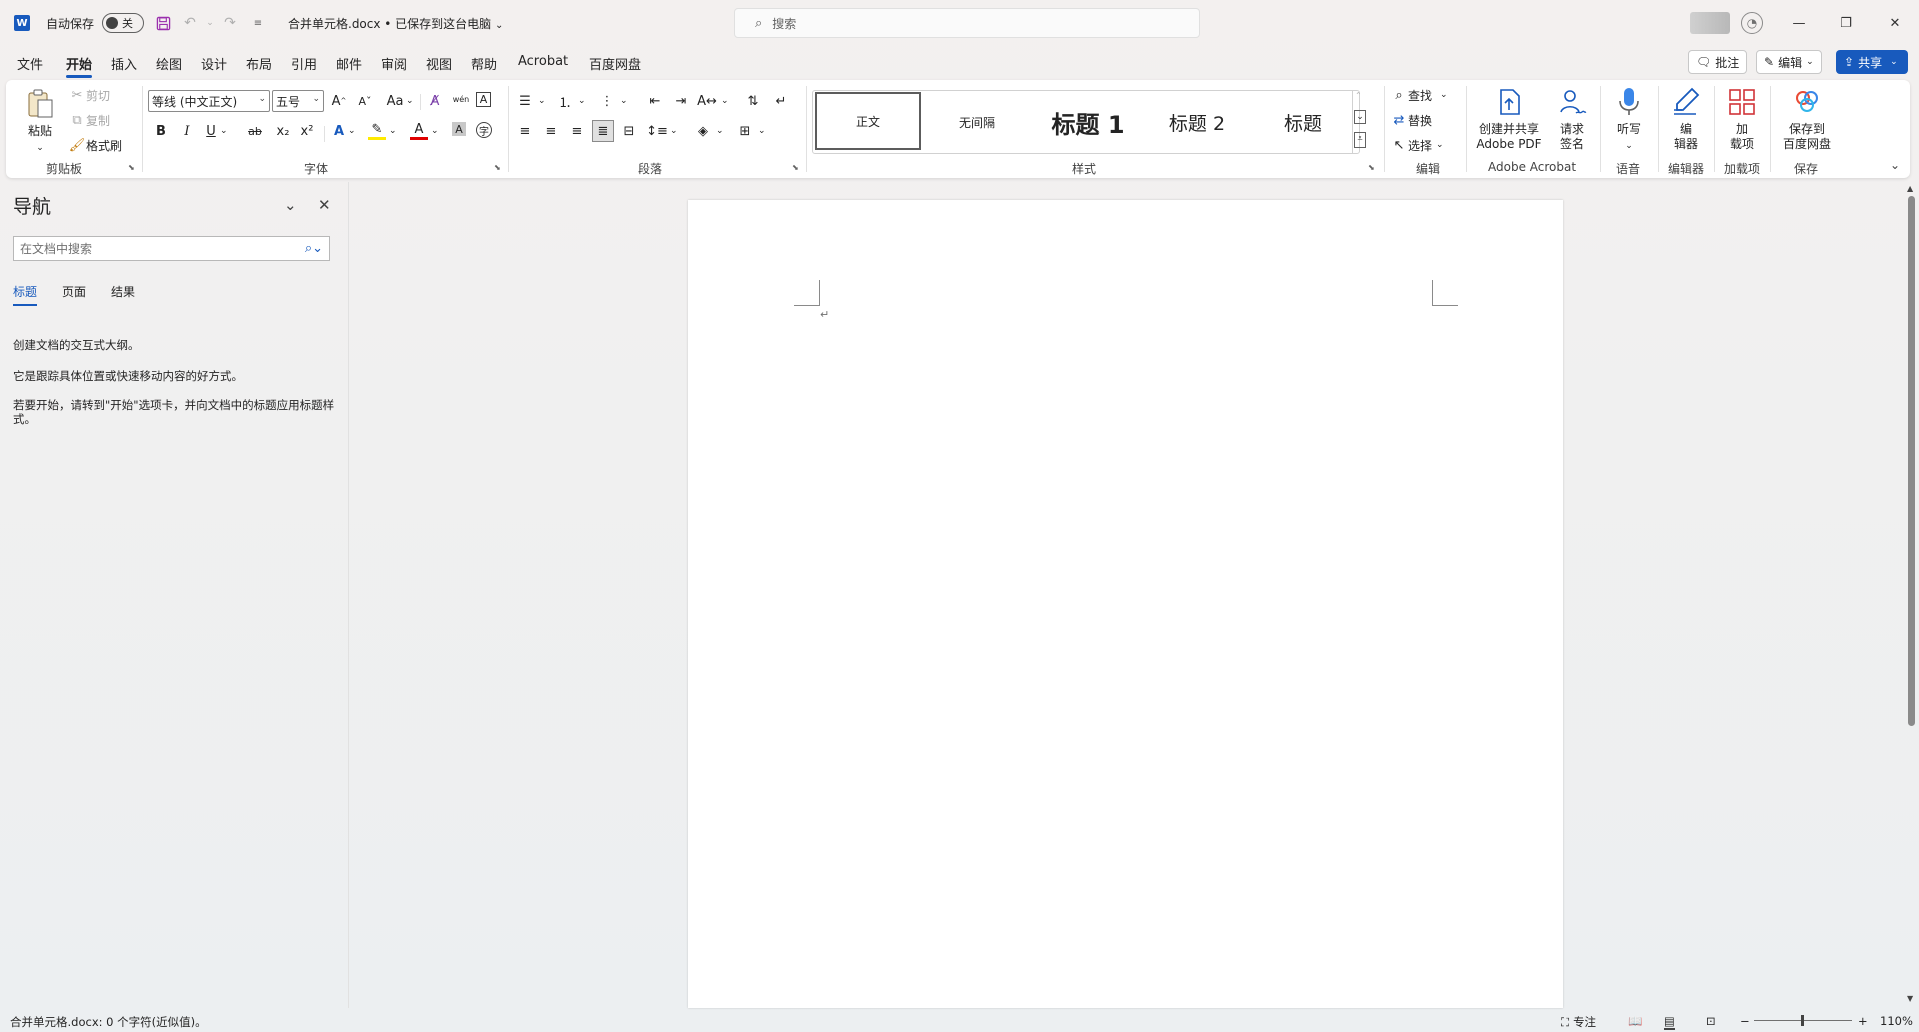 The image size is (1919, 1032). I want to click on customize-toolbar-icon: ≡, so click(258, 23).